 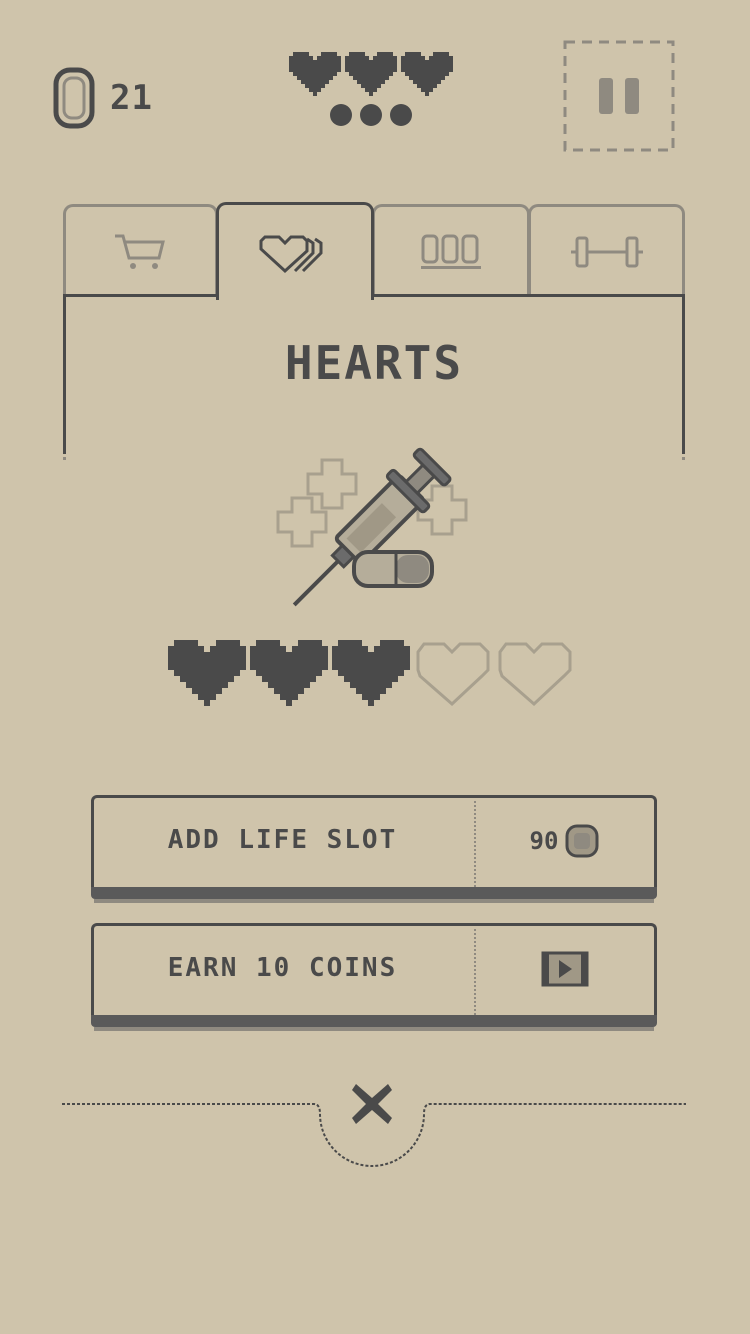 I want to click on tab-powerups, so click(x=606, y=250).